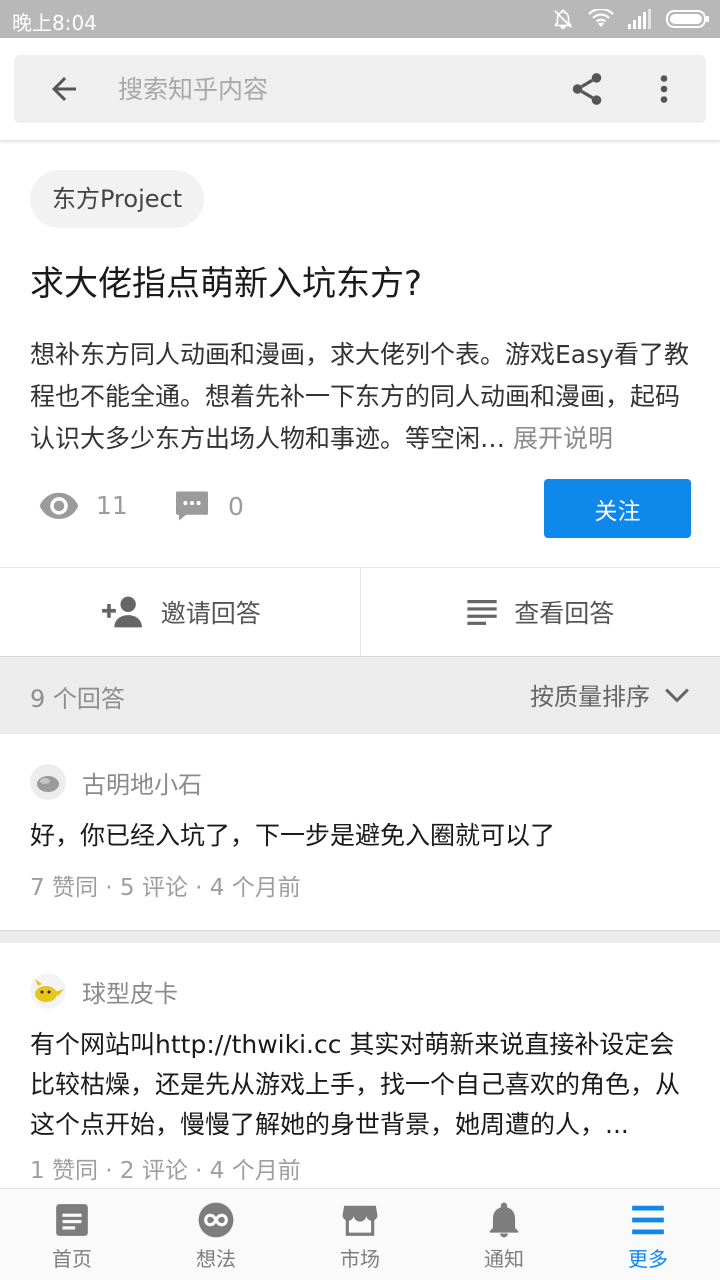  Describe the element at coordinates (318, 89) in the screenshot. I see `search-input` at that location.